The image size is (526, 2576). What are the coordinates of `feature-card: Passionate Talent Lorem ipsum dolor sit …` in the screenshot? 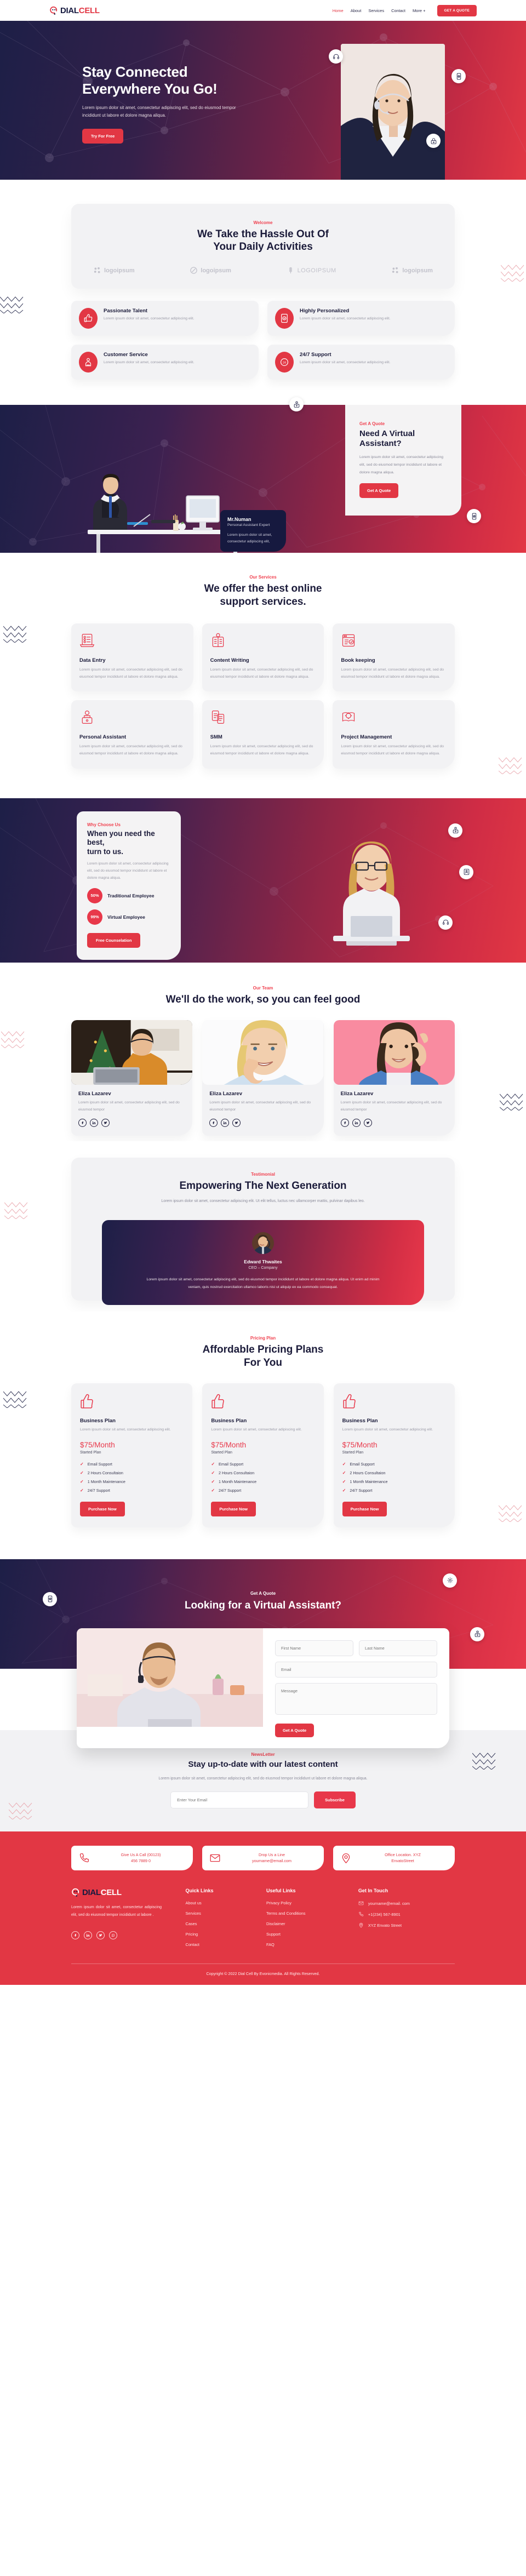 It's located at (165, 318).